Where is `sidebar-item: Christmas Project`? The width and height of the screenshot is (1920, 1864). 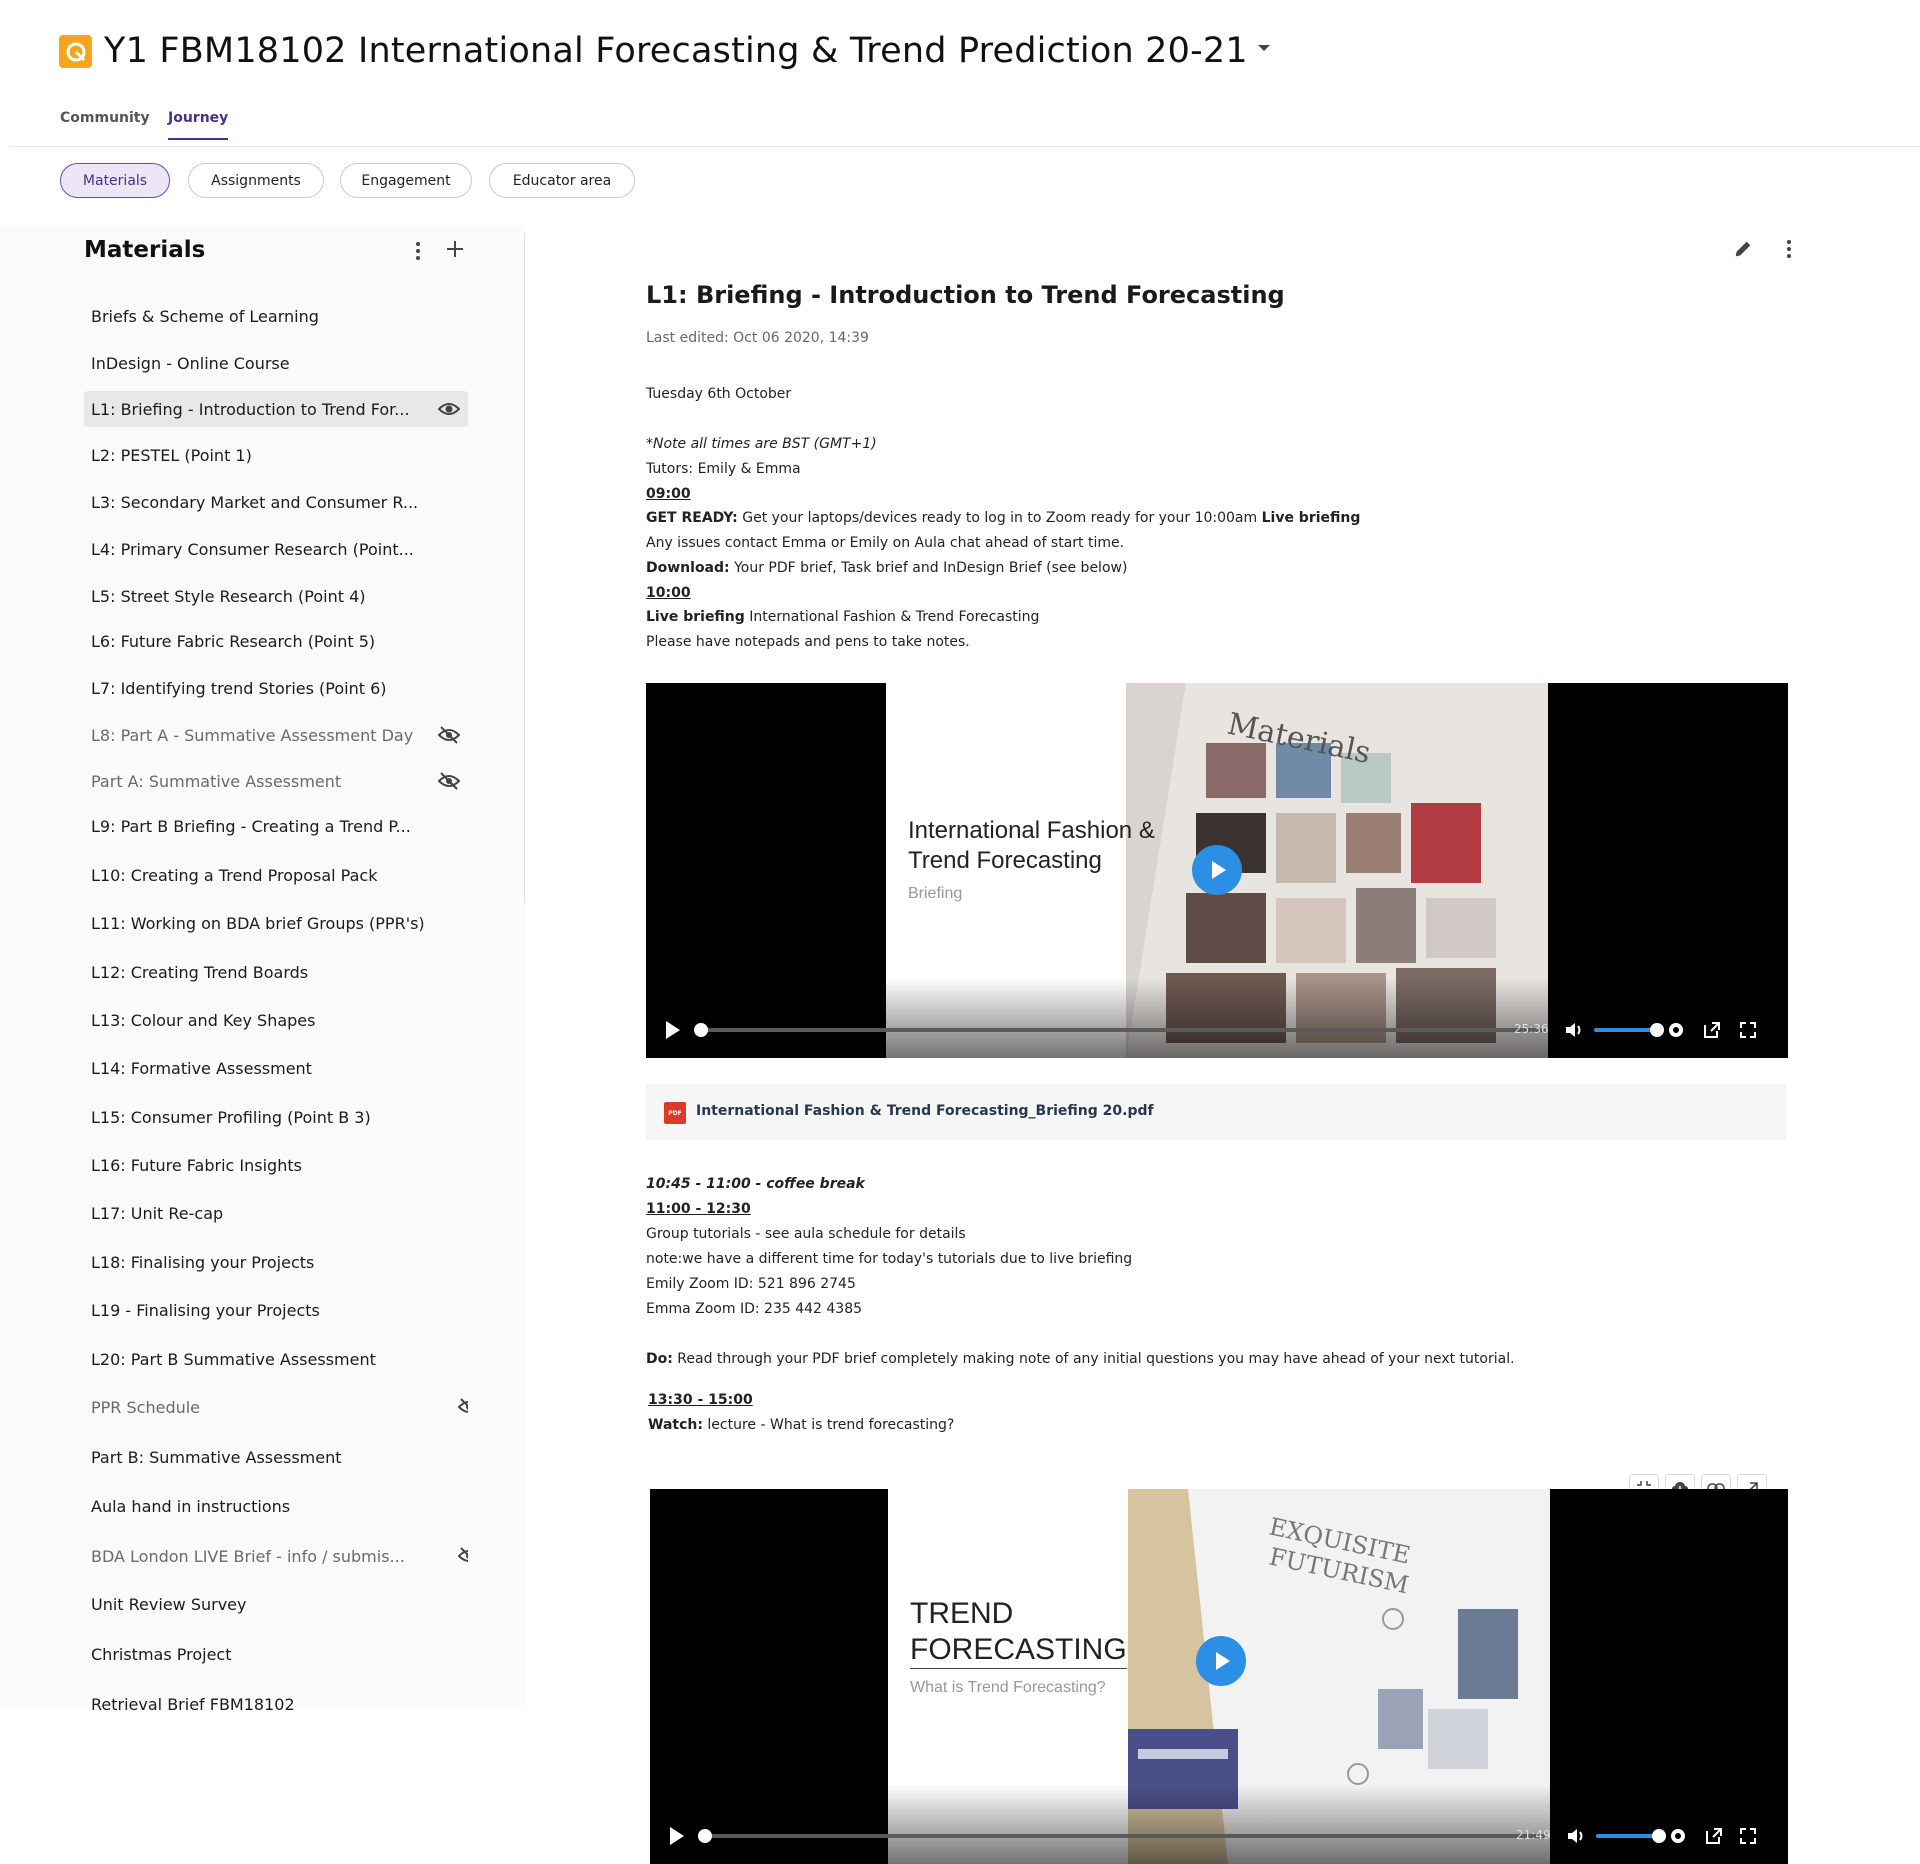
sidebar-item: Christmas Project is located at coordinates (276, 1654).